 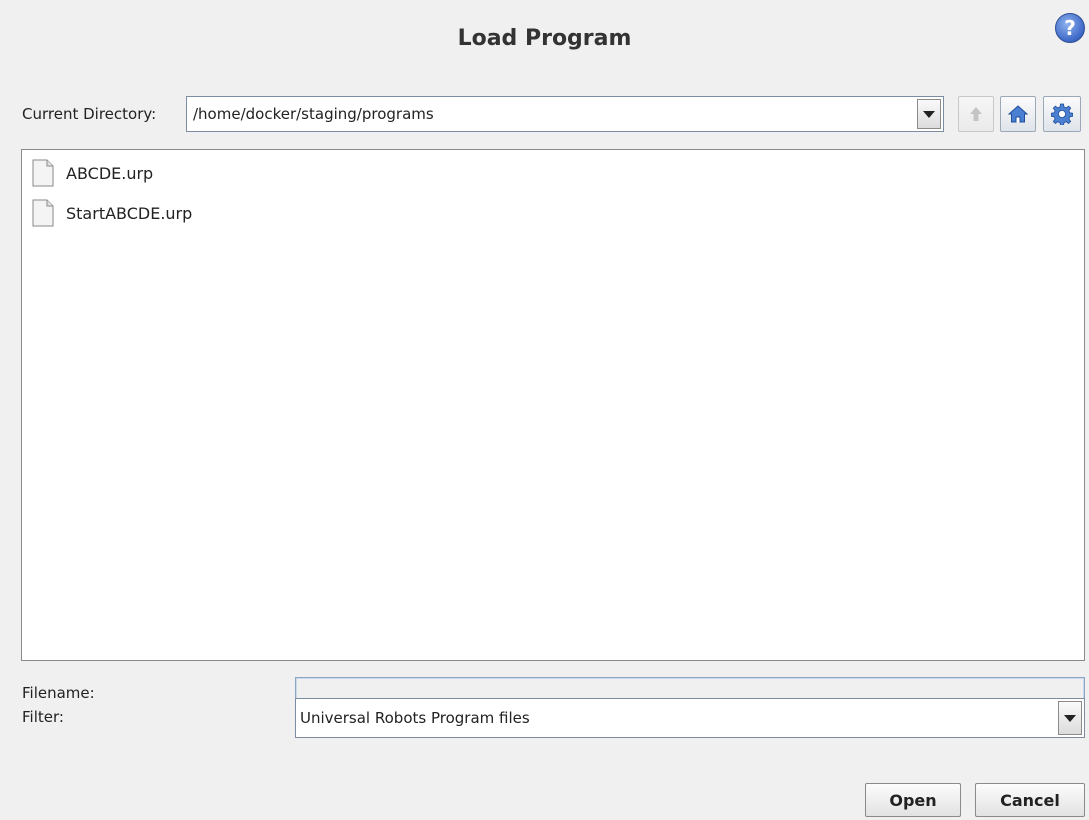 I want to click on help-button: ?, so click(x=1070, y=28).